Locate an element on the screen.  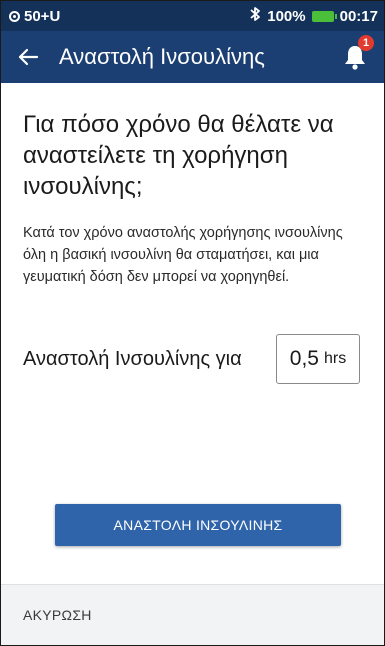
notifications-button: 1 is located at coordinates (358, 53).